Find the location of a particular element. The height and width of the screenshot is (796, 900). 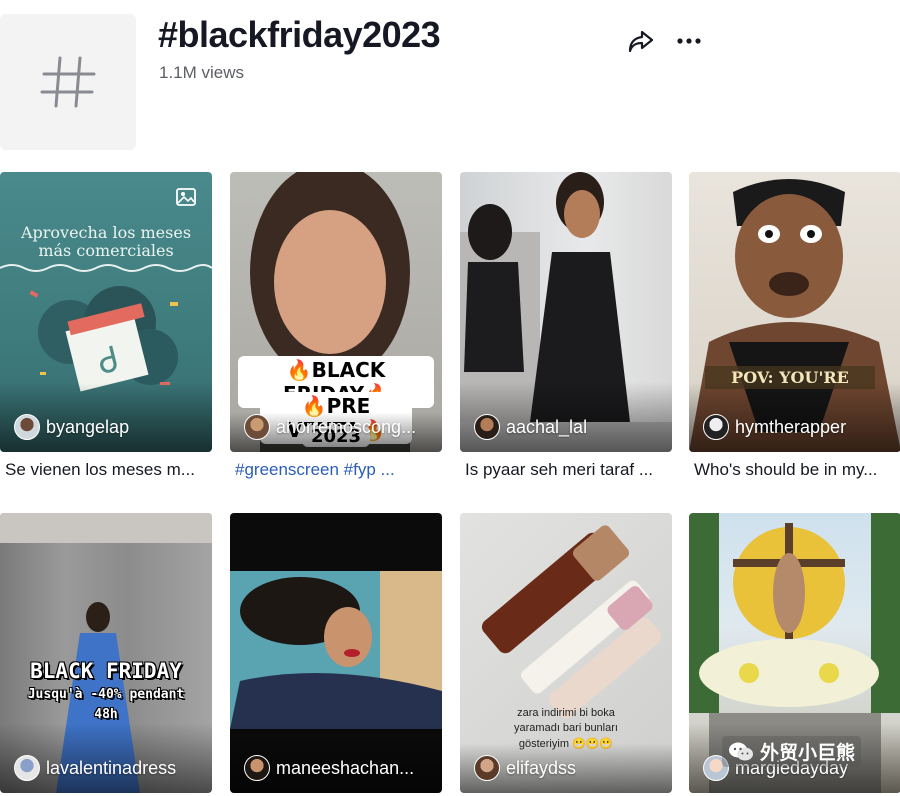

video-thumbnail: aachal_lal is located at coordinates (566, 312).